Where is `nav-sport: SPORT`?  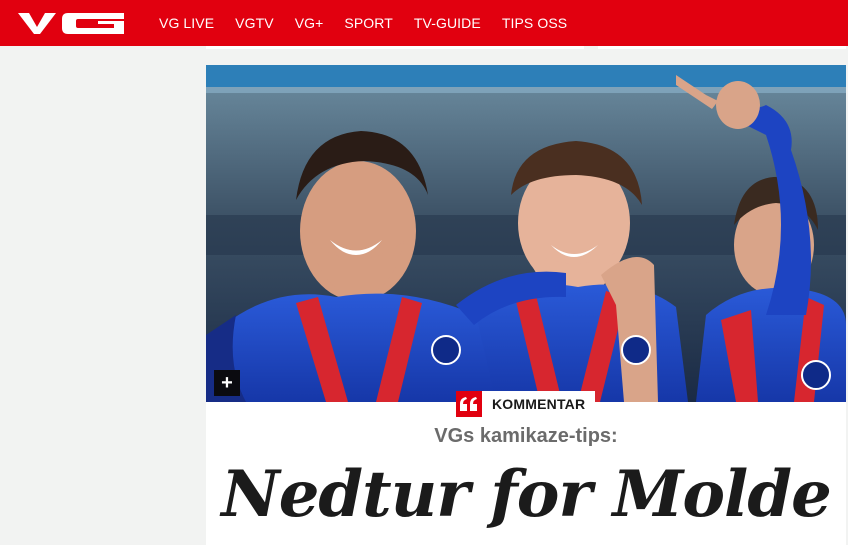
nav-sport: SPORT is located at coordinates (368, 23).